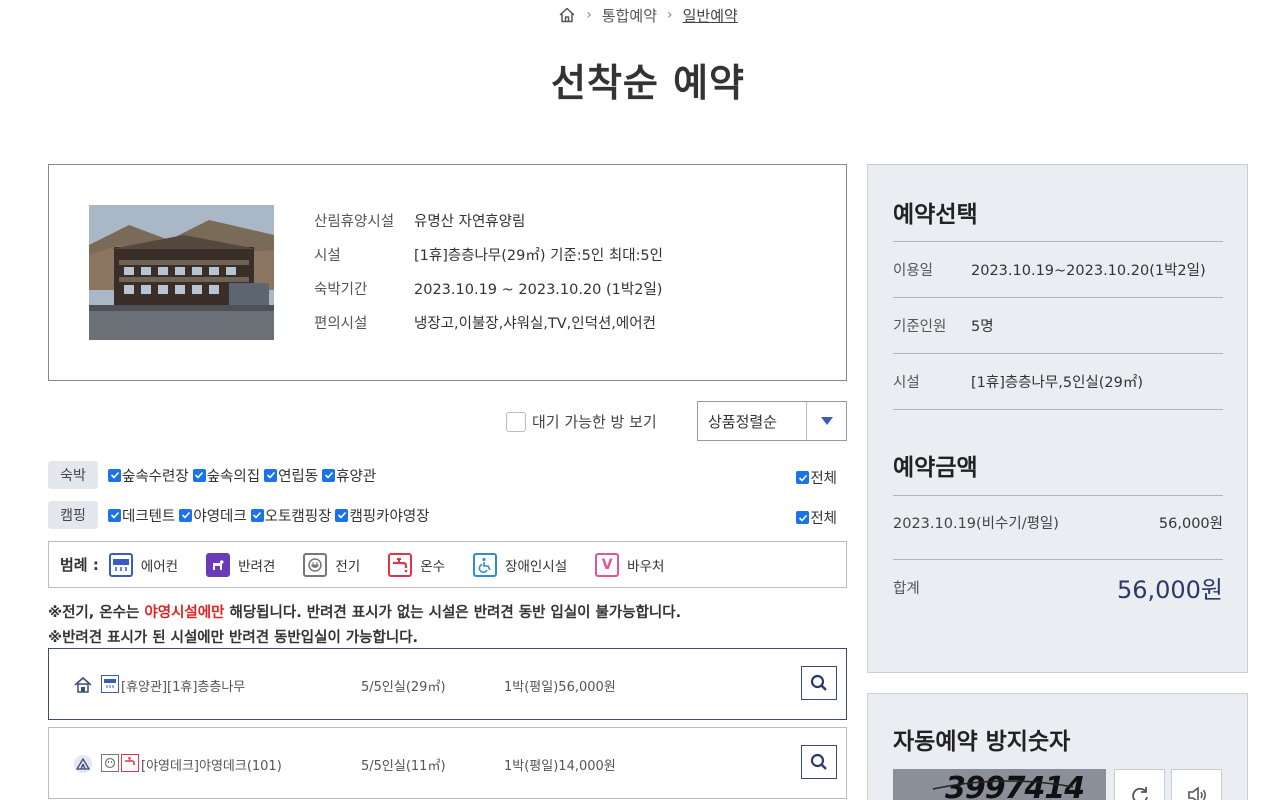  Describe the element at coordinates (447, 684) in the screenshot. I see `room-item: [휴양관][1휴]층층나무 5/5인실(29㎡) 1박(평일)56,000원` at that location.